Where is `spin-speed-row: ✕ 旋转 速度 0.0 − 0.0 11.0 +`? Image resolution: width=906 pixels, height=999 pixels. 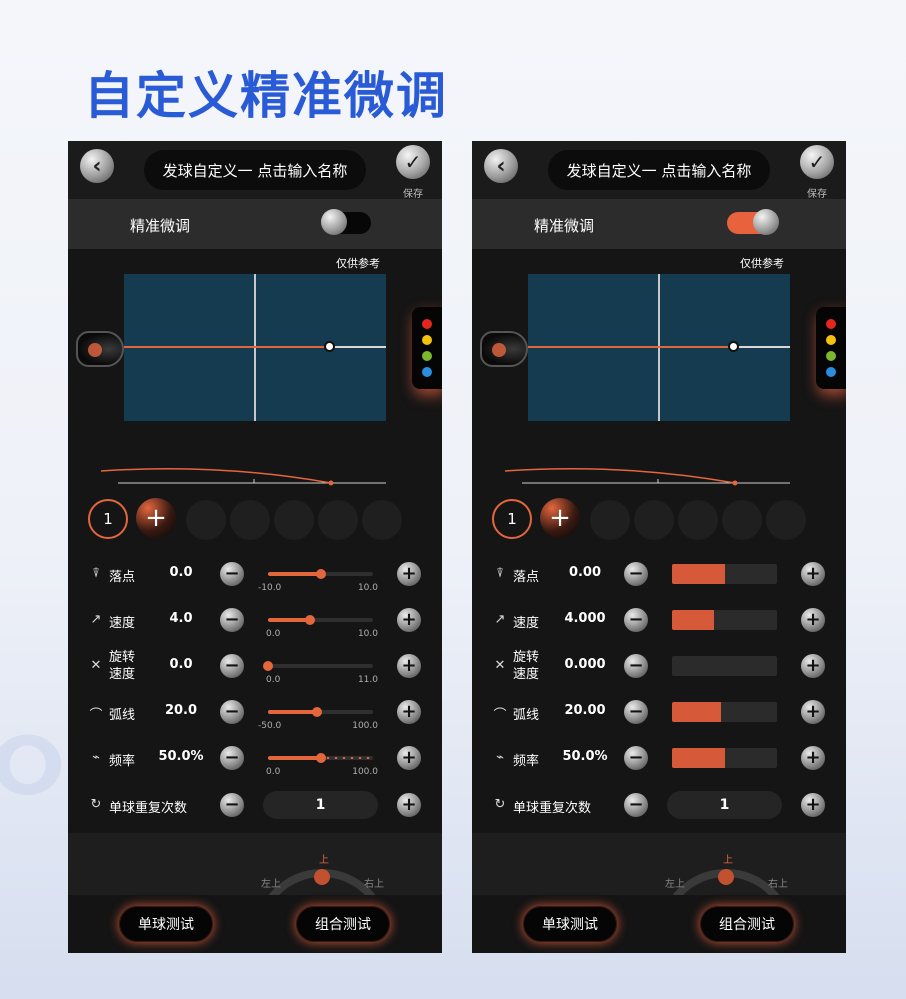 spin-speed-row: ✕ 旋转 速度 0.0 − 0.0 11.0 + is located at coordinates (255, 667).